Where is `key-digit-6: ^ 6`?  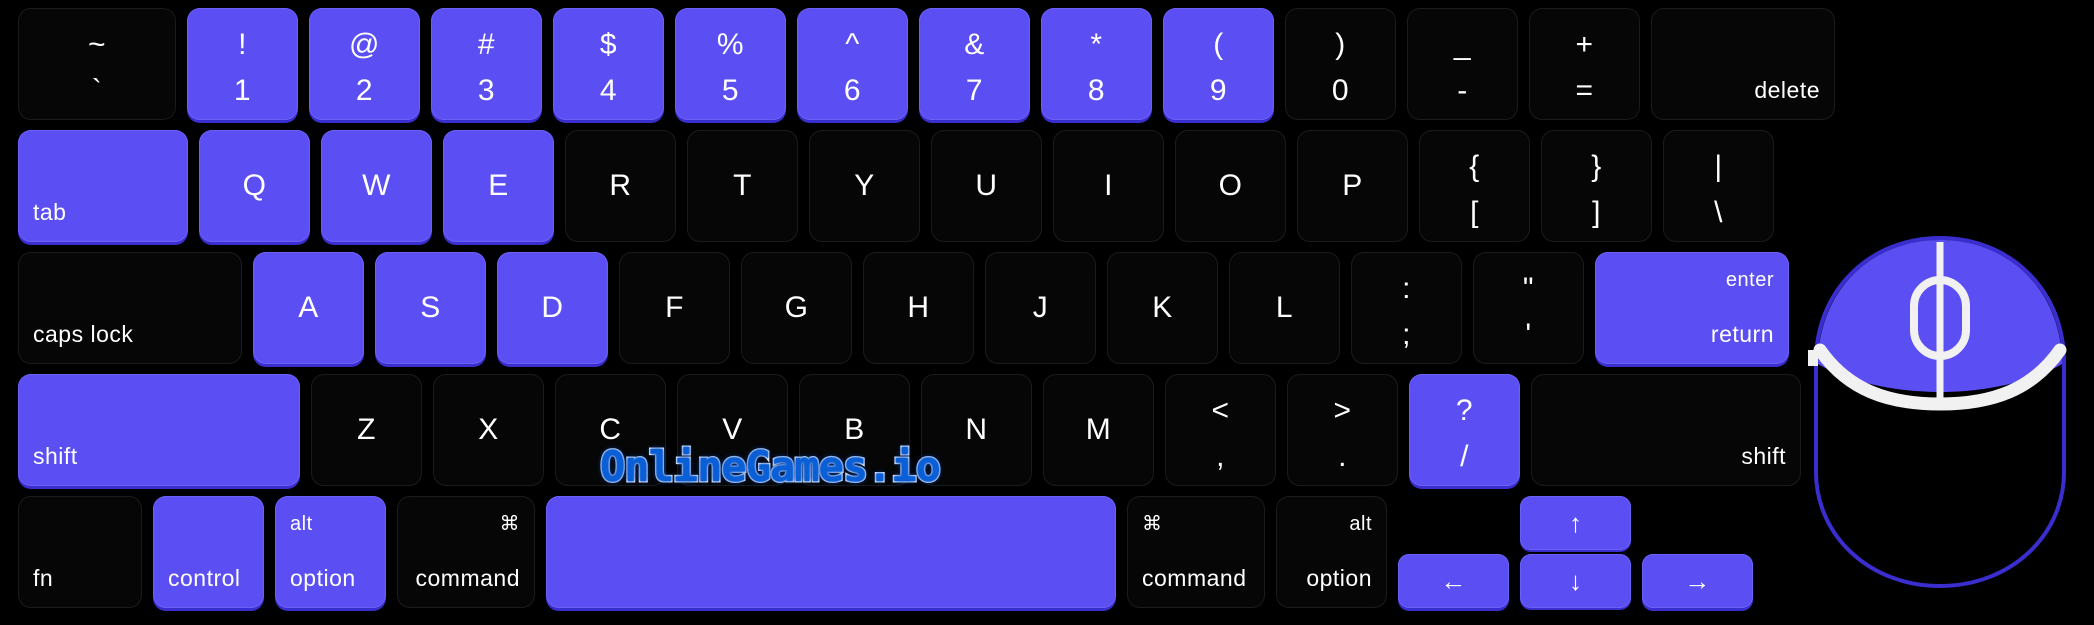 key-digit-6: ^ 6 is located at coordinates (852, 64).